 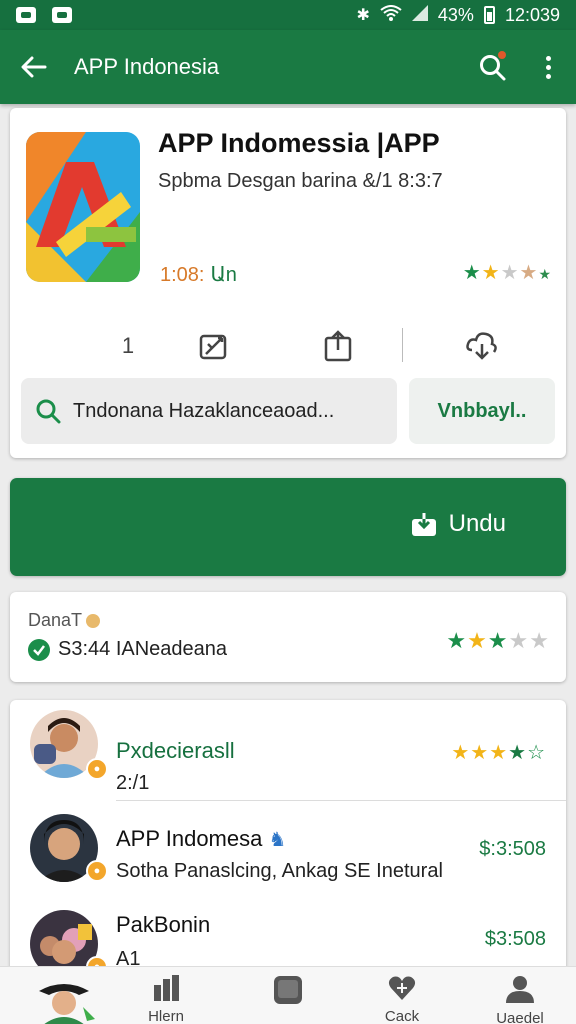 What do you see at coordinates (520, 989) in the screenshot?
I see `person-icon` at bounding box center [520, 989].